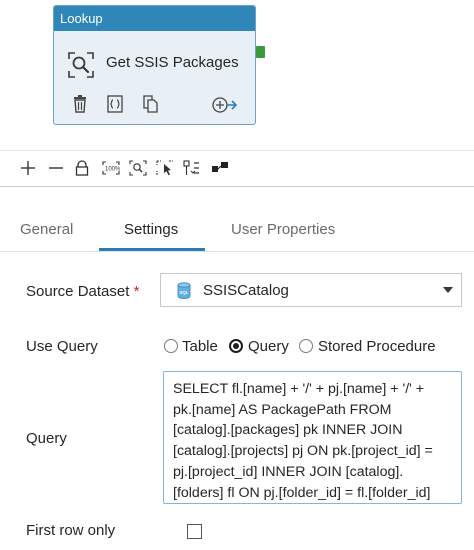 Image resolution: width=474 pixels, height=550 pixels. What do you see at coordinates (225, 107) in the screenshot?
I see `add-output-icon` at bounding box center [225, 107].